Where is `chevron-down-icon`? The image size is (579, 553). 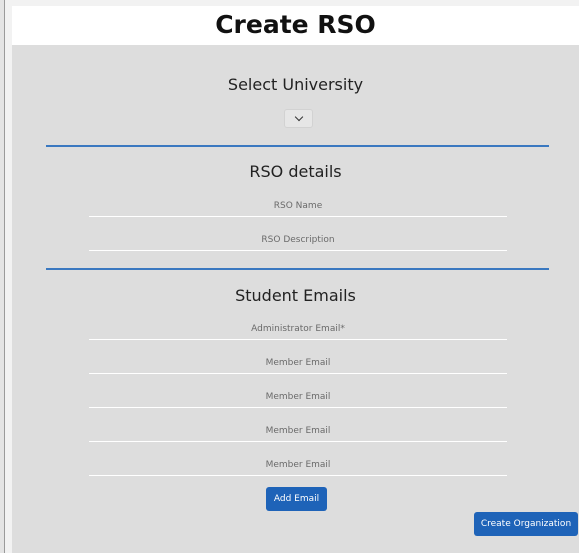
chevron-down-icon is located at coordinates (298, 117).